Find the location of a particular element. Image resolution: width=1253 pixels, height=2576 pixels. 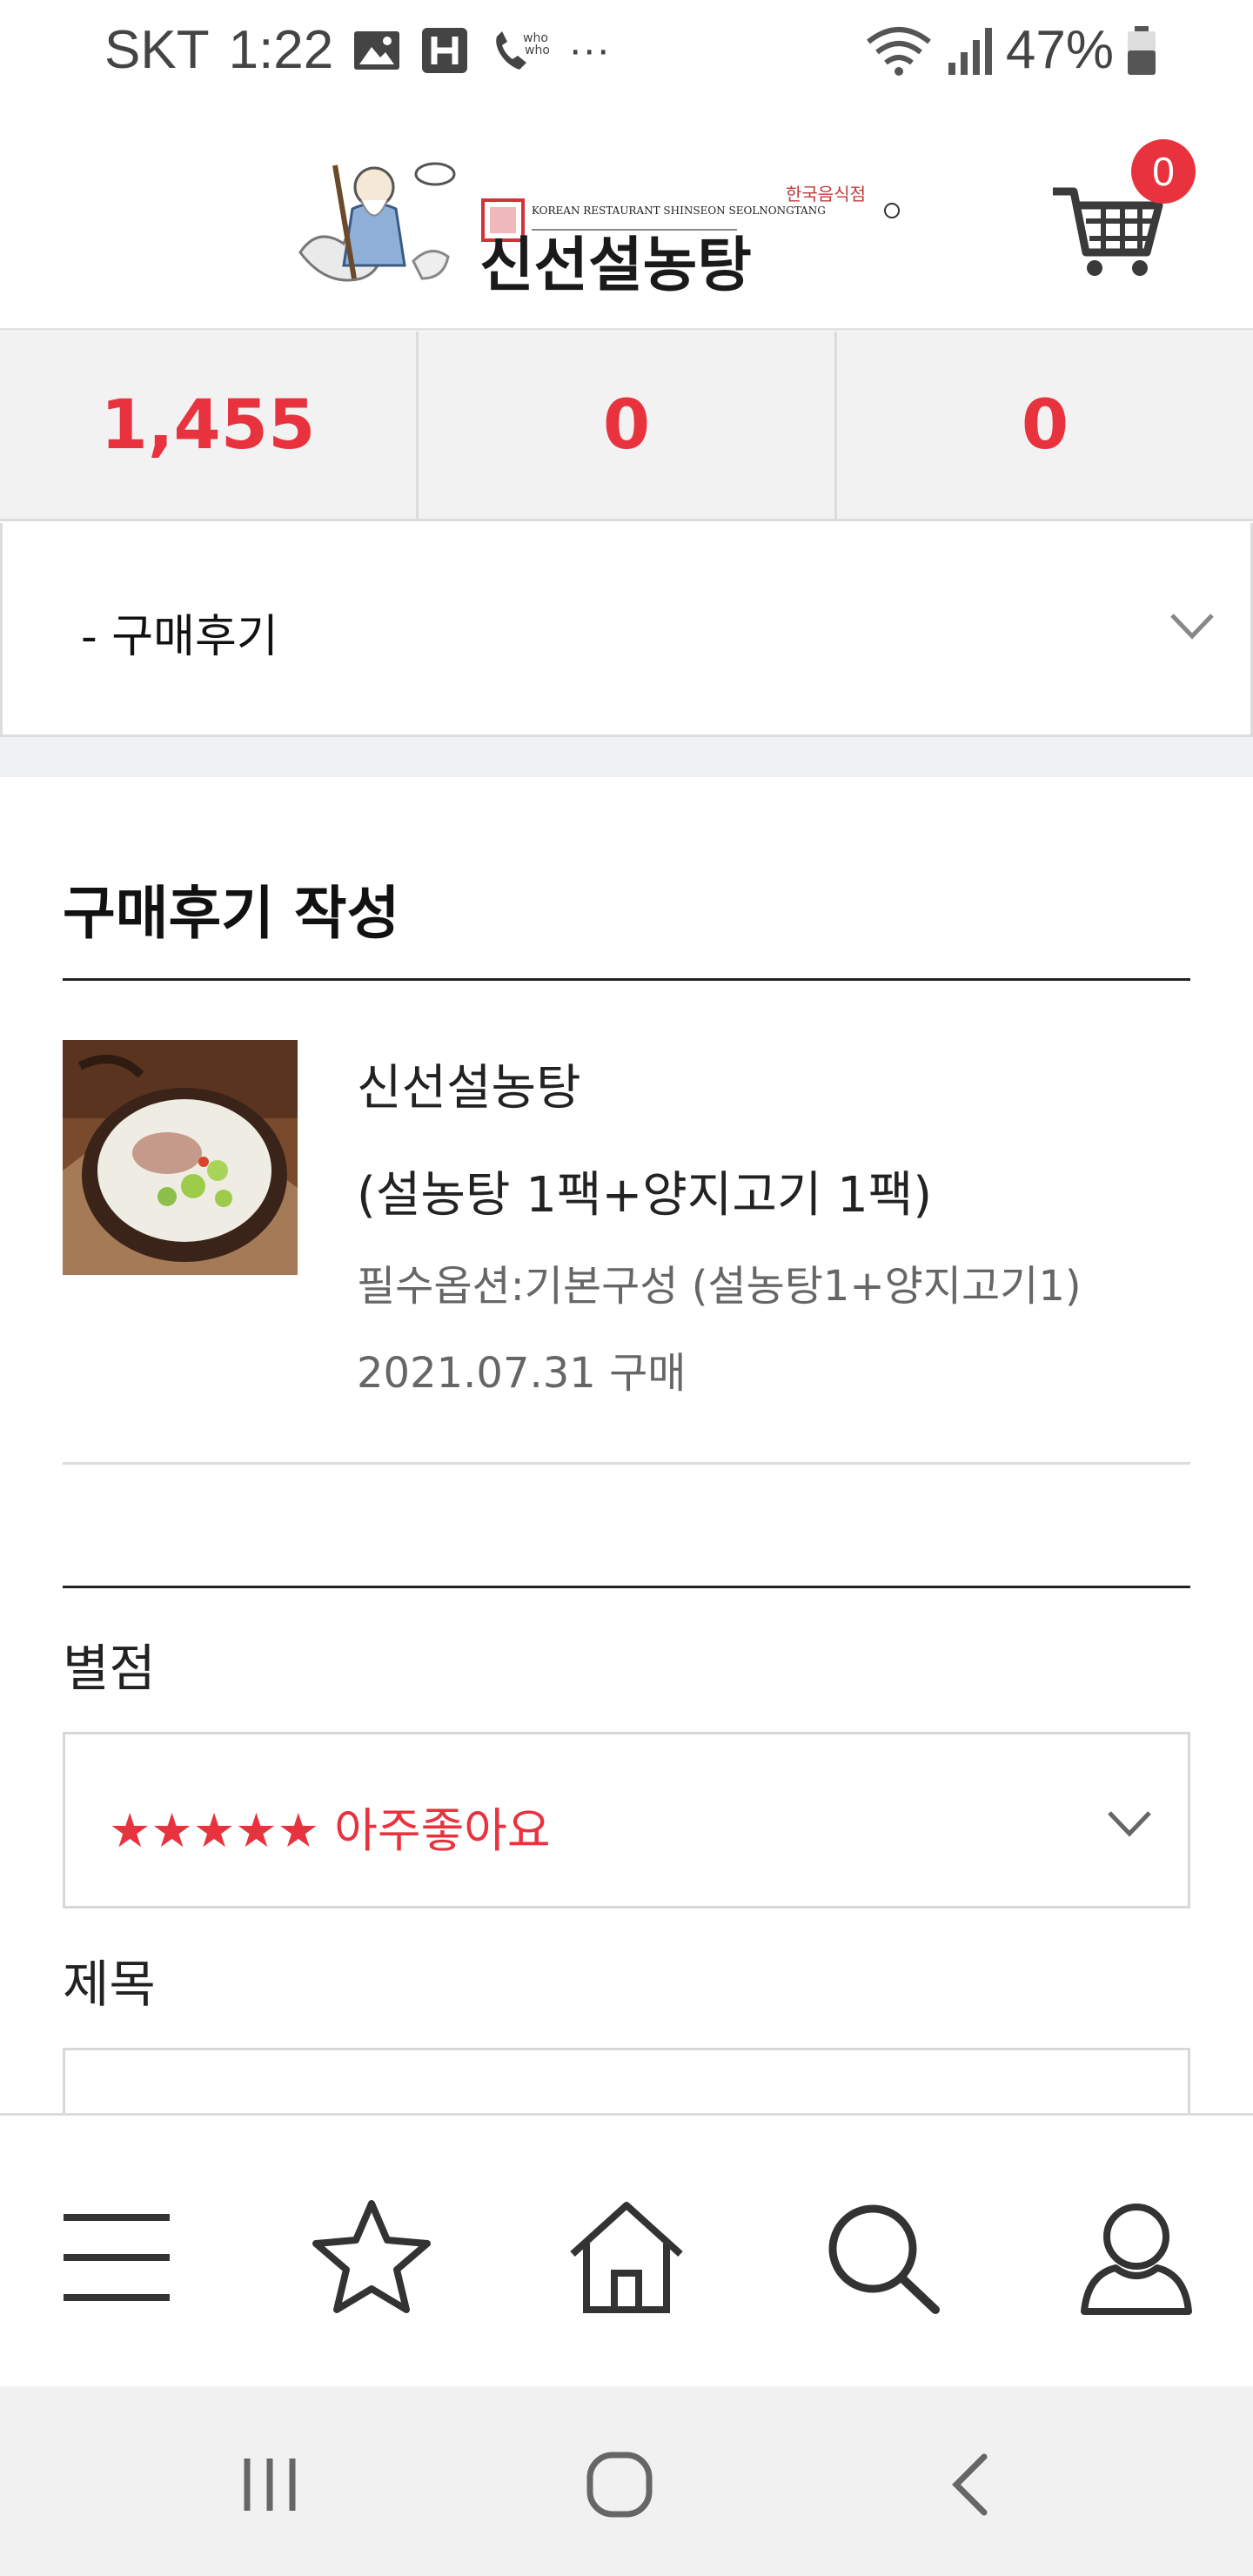

search-icon is located at coordinates (881, 2259).